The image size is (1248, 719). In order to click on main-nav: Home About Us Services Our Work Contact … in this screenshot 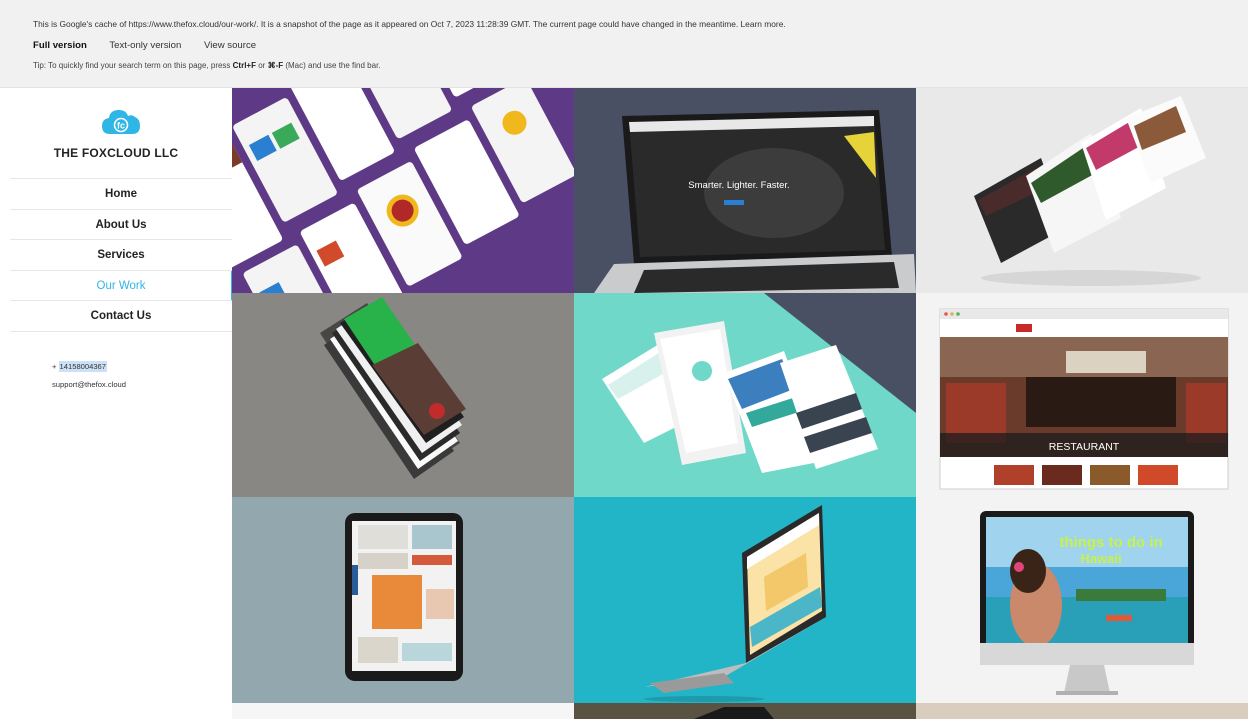, I will do `click(122, 255)`.